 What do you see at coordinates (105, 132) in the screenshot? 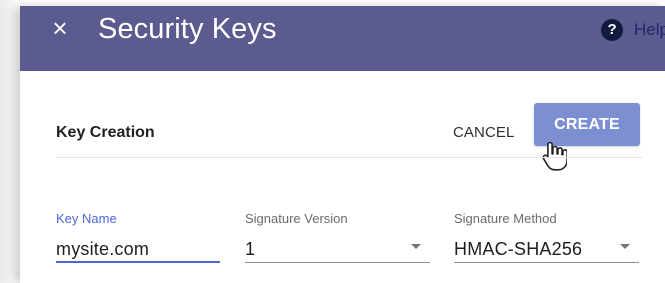
I see `section-title: Key Creation` at bounding box center [105, 132].